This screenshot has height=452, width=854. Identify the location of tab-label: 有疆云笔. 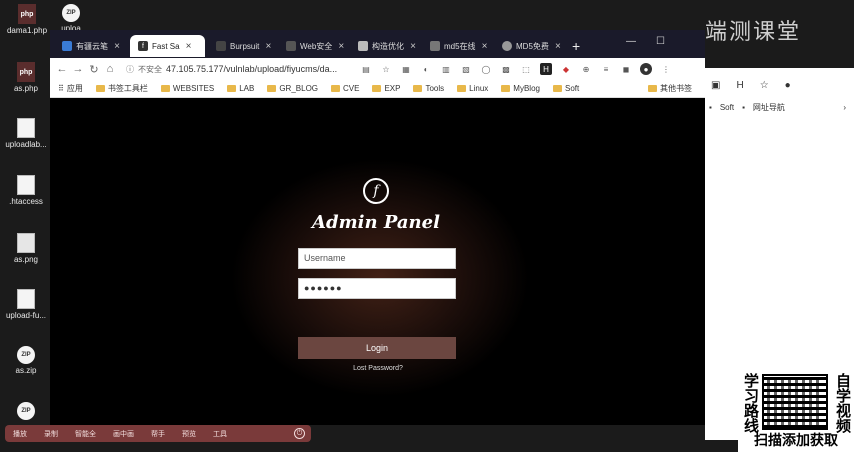
(92, 46).